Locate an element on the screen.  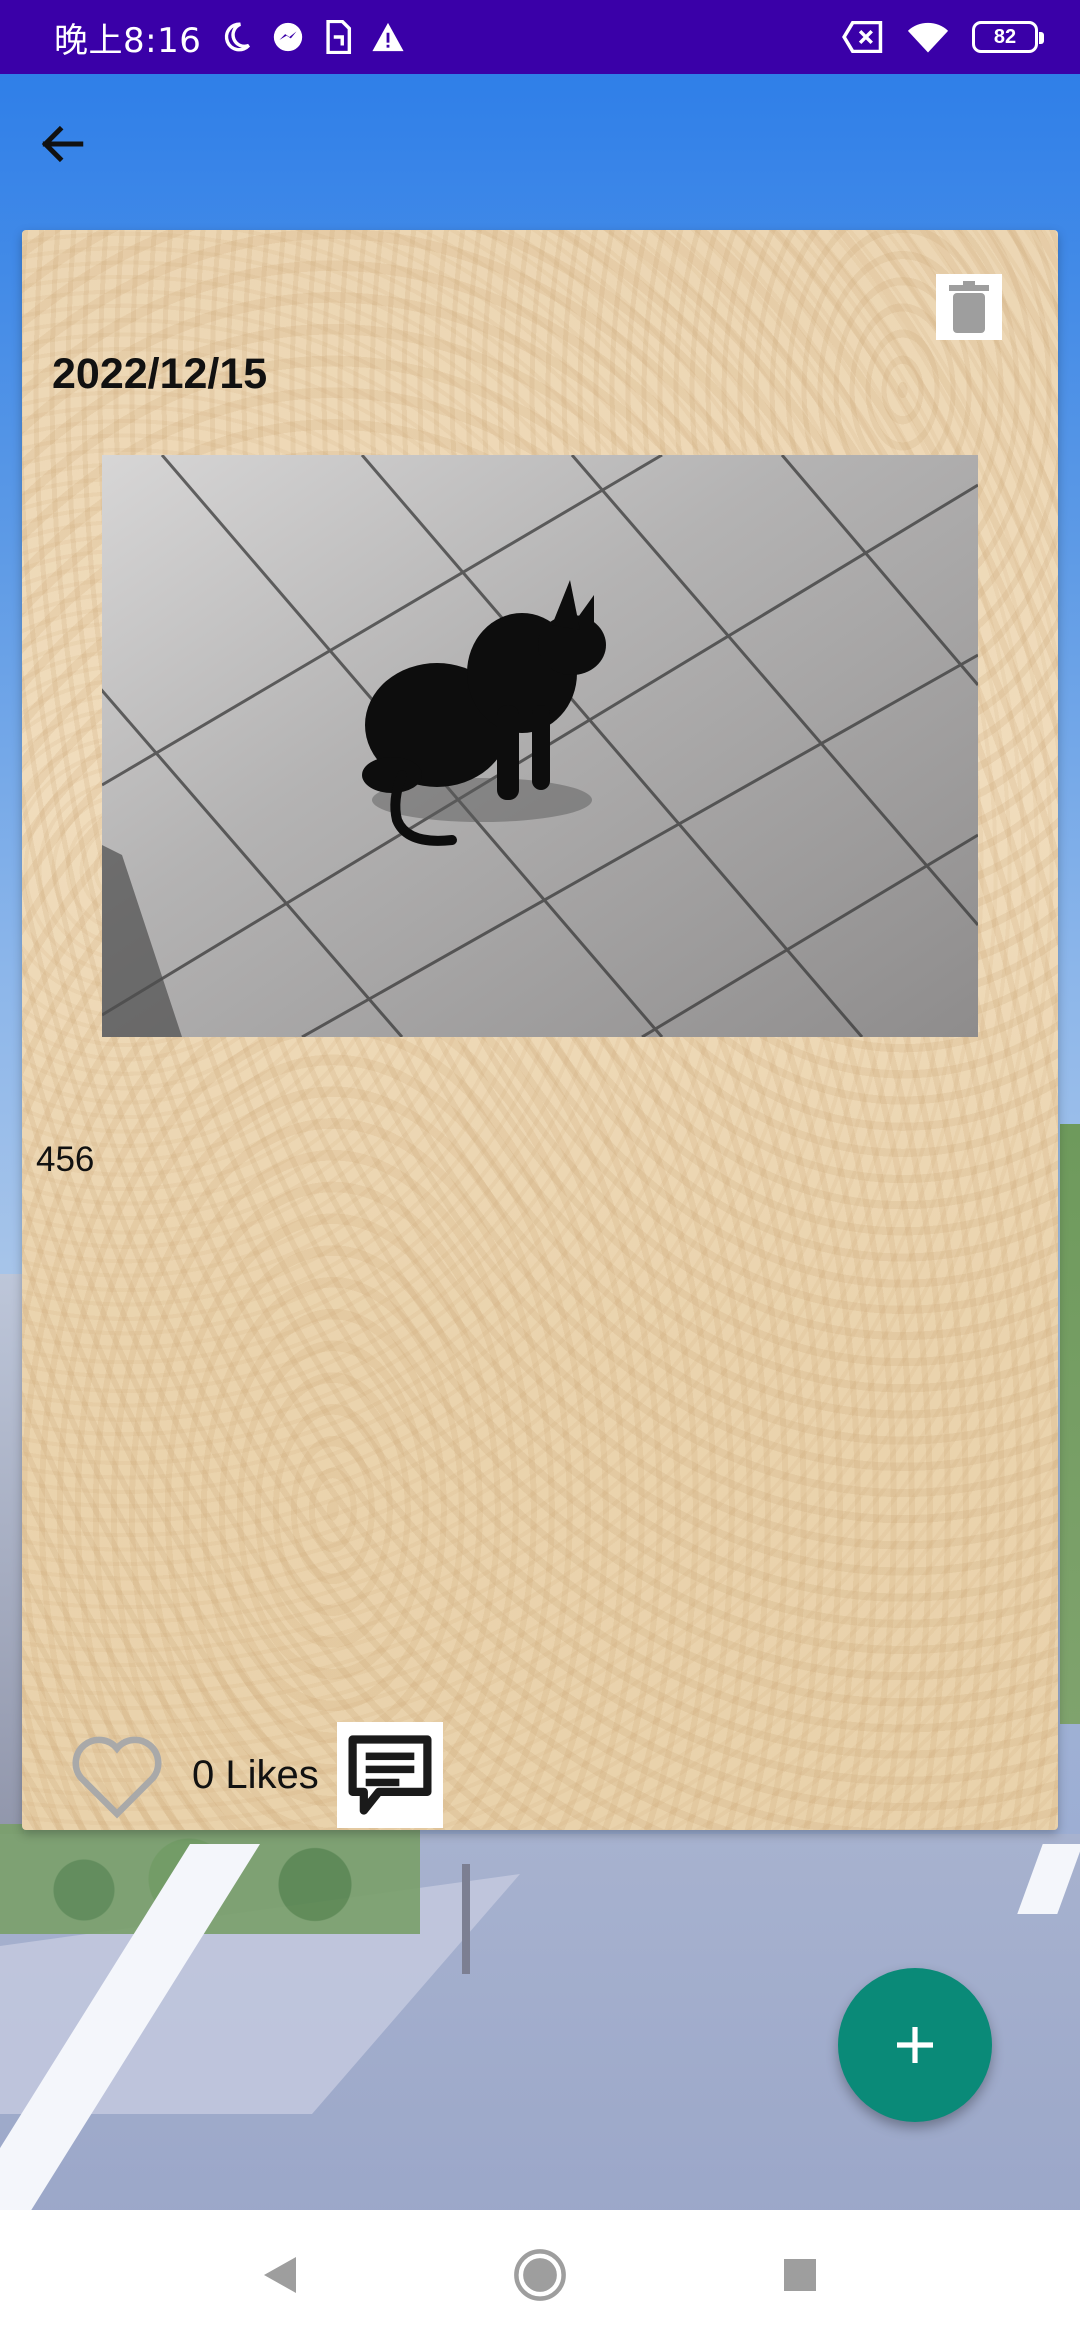
warning-icon is located at coordinates (388, 37).